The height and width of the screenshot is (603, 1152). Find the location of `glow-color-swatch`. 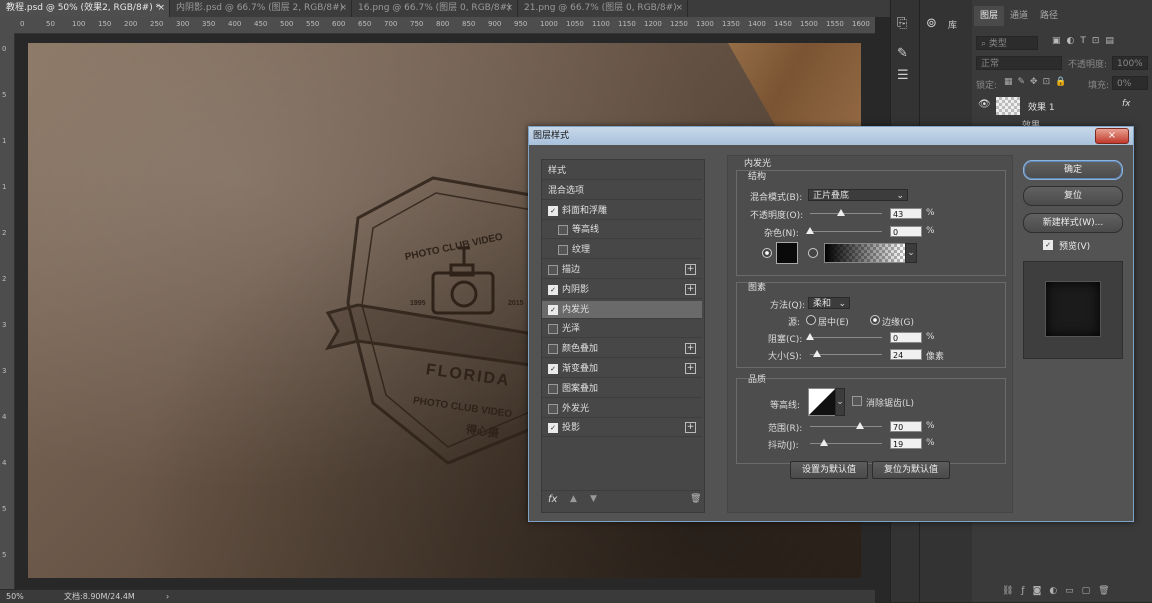

glow-color-swatch is located at coordinates (787, 253).